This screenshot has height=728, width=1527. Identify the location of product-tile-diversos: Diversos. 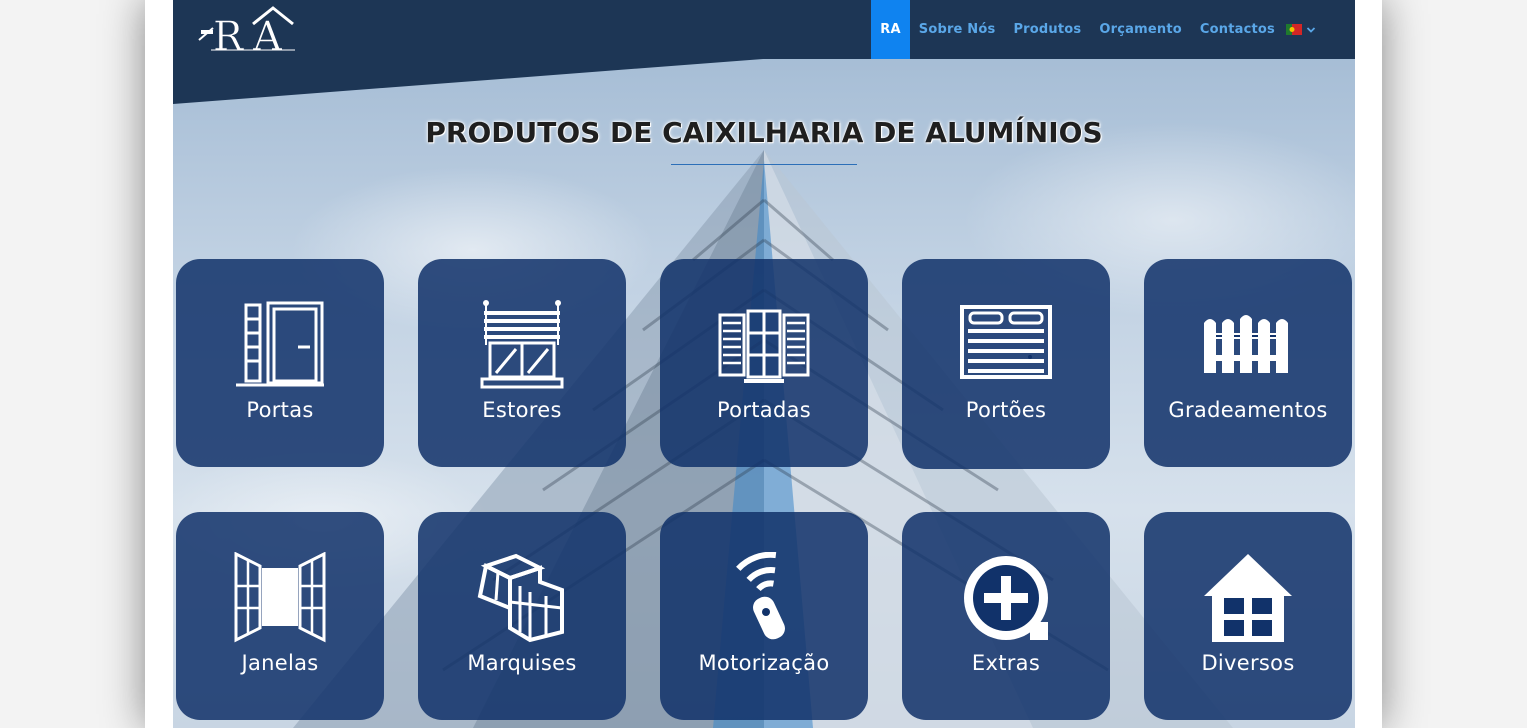
(1248, 616).